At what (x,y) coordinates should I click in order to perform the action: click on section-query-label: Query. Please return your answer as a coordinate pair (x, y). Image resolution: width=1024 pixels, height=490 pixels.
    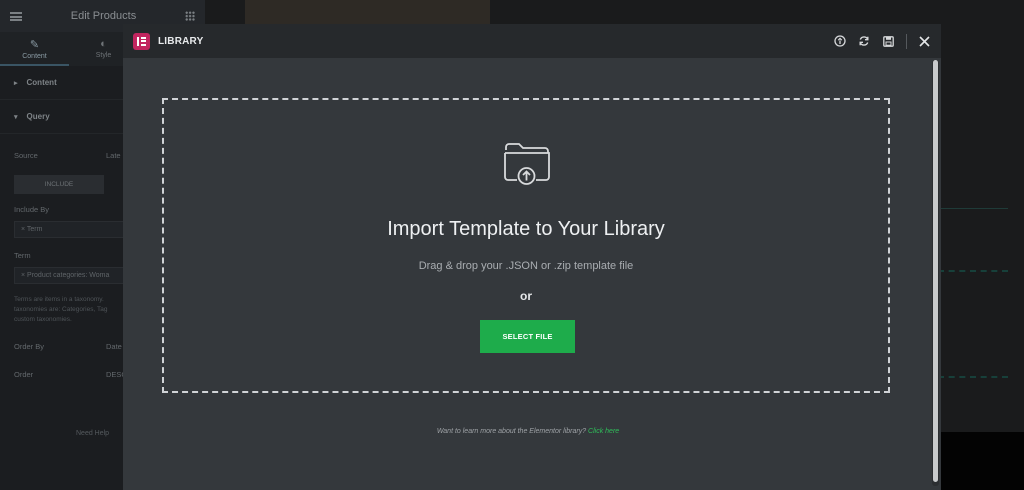
    Looking at the image, I should click on (38, 116).